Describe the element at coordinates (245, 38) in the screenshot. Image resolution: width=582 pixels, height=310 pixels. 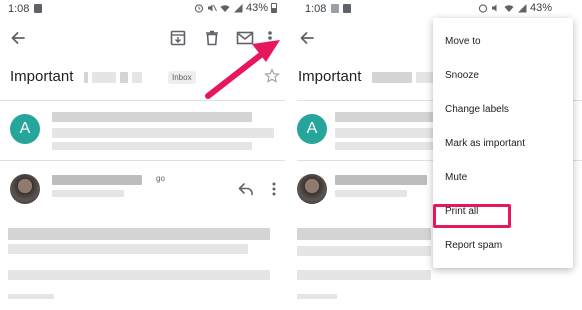
I see `mail-icon` at that location.